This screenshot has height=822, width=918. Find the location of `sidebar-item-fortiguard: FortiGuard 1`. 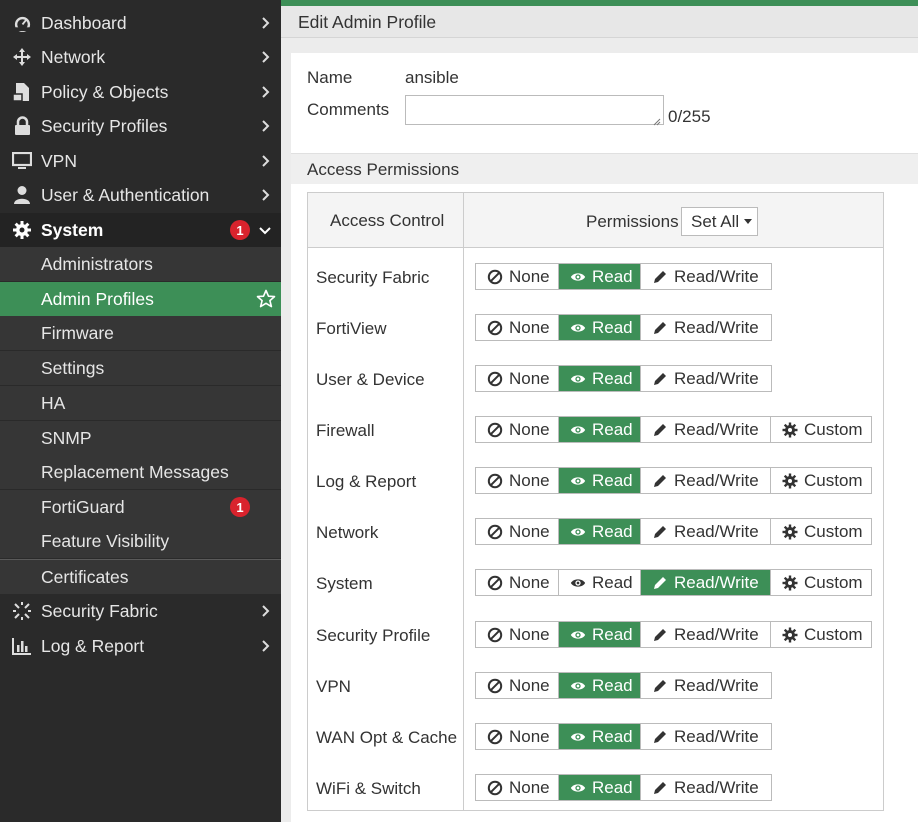

sidebar-item-fortiguard: FortiGuard 1 is located at coordinates (140, 507).